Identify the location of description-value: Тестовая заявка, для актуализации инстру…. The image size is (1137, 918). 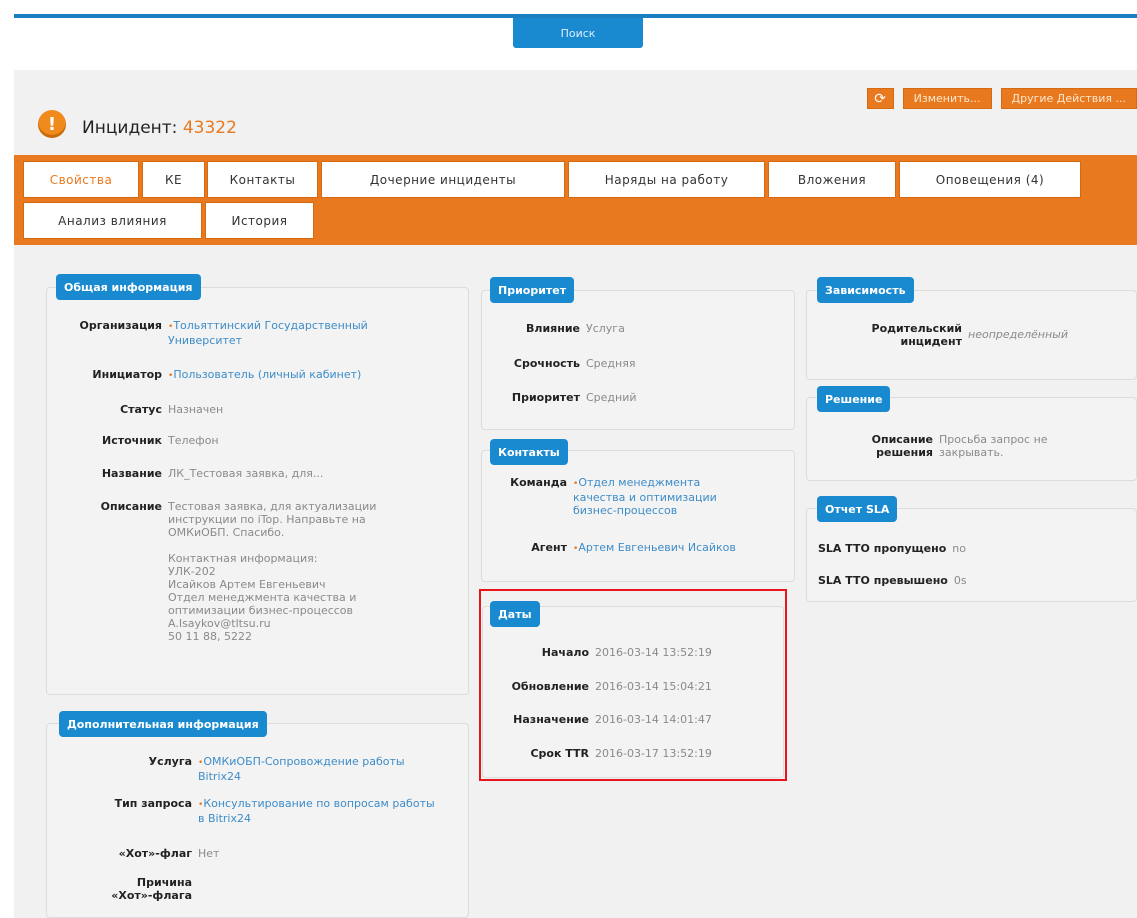
(272, 571).